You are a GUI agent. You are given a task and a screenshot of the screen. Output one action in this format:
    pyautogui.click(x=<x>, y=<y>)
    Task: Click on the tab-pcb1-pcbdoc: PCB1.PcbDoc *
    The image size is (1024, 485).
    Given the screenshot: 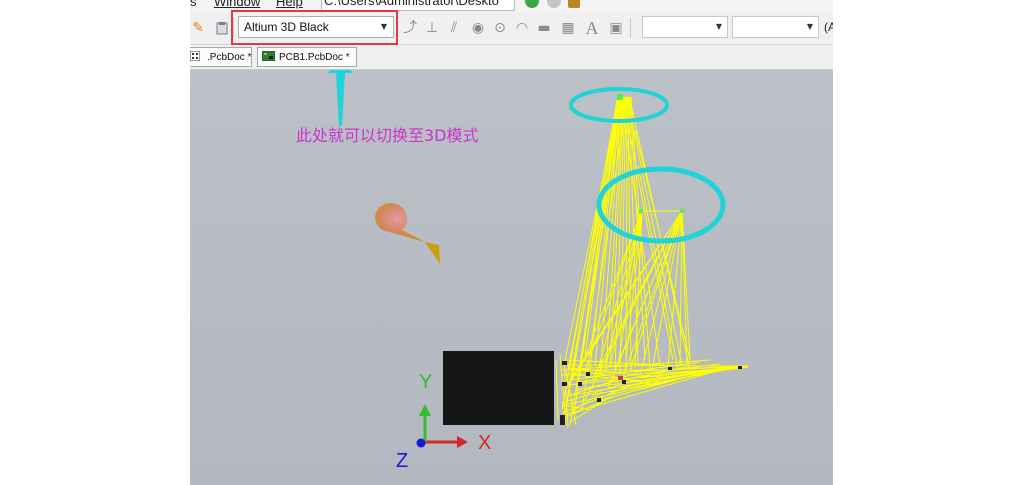 What is the action you would take?
    pyautogui.click(x=307, y=57)
    